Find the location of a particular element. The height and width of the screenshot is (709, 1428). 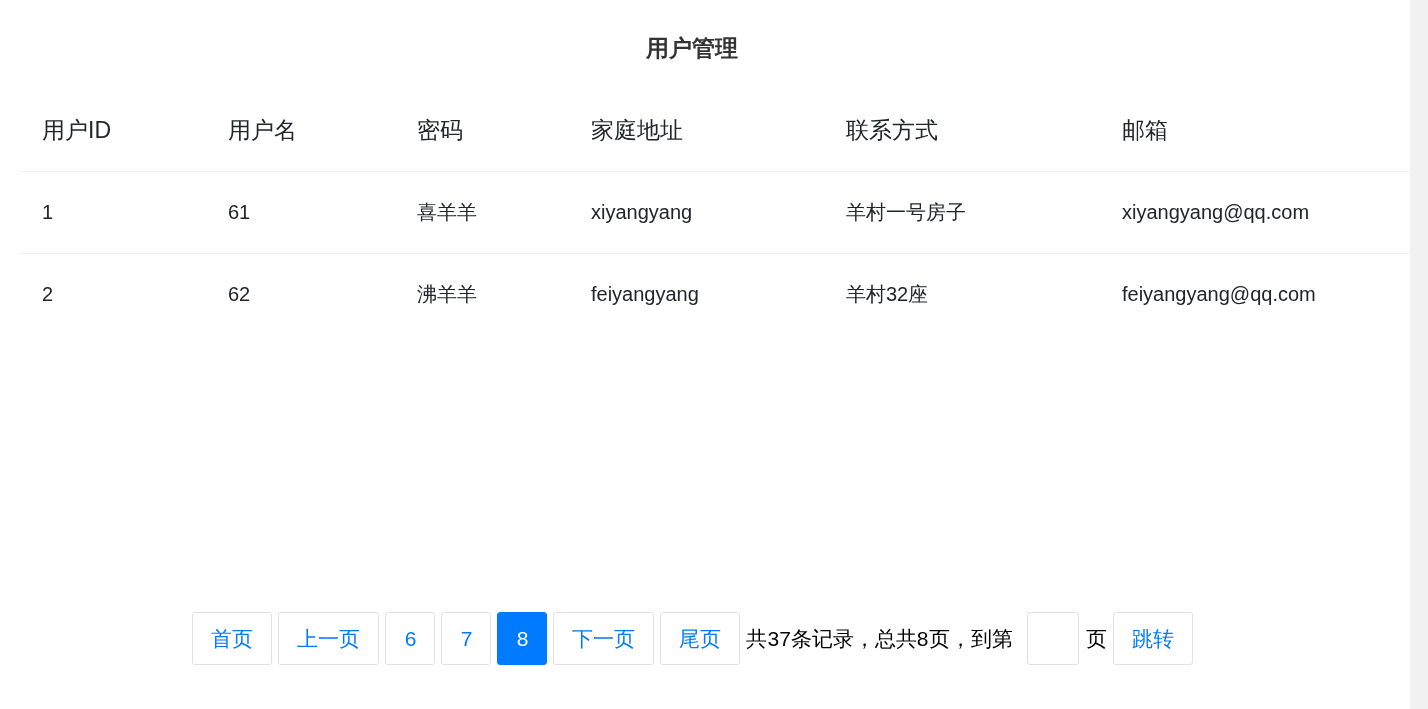

page-nav-button: 上一页 is located at coordinates (329, 638).